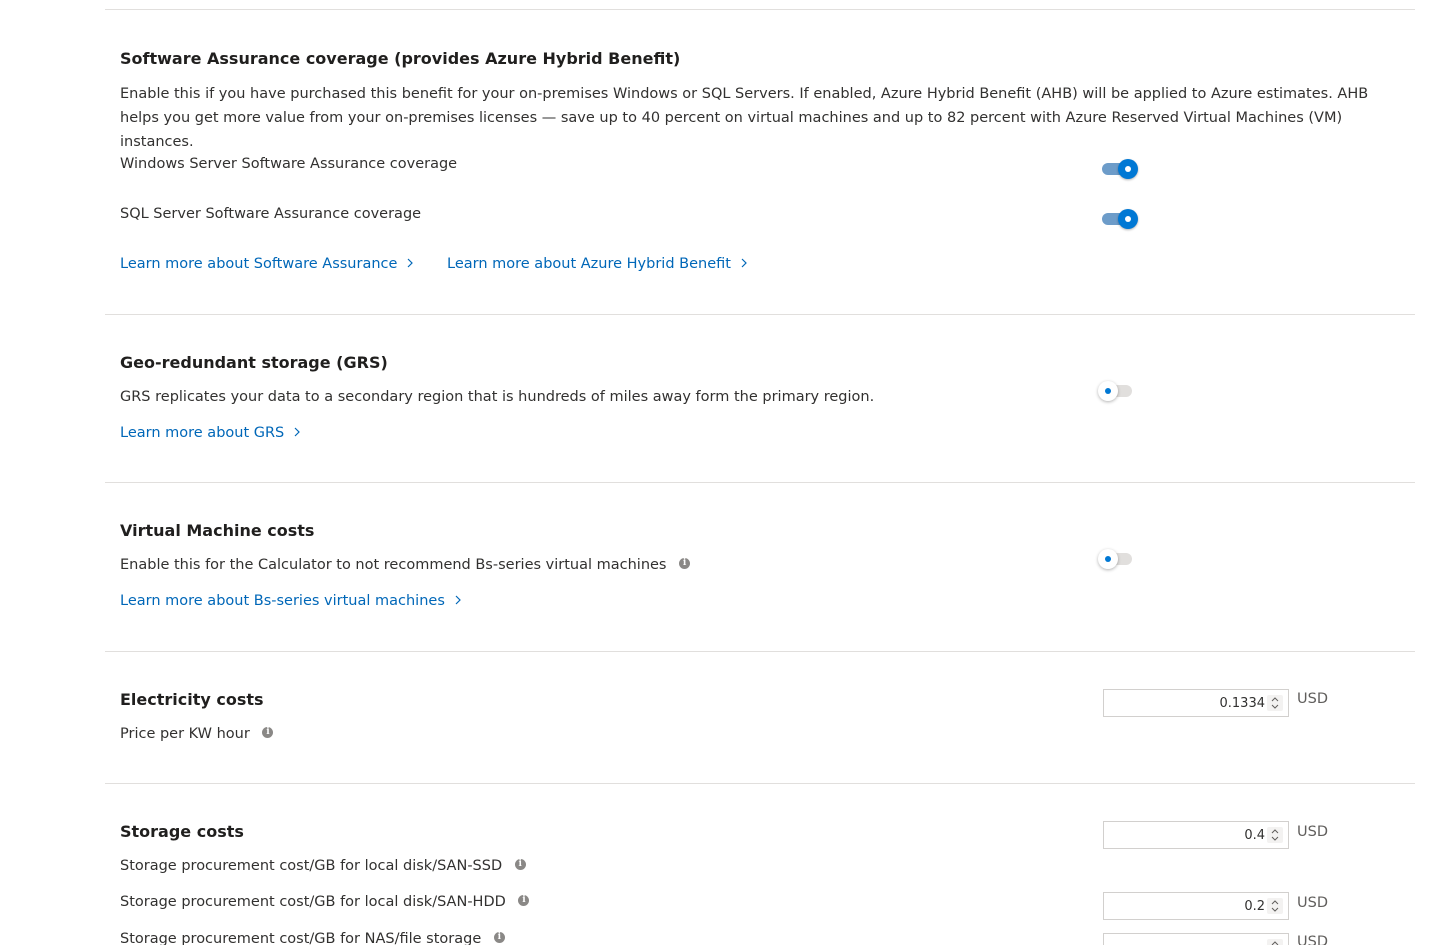 The image size is (1430, 945). I want to click on azure-hybrid-benefit-link: Learn more about Azure Hybrid Benefit, so click(598, 264).